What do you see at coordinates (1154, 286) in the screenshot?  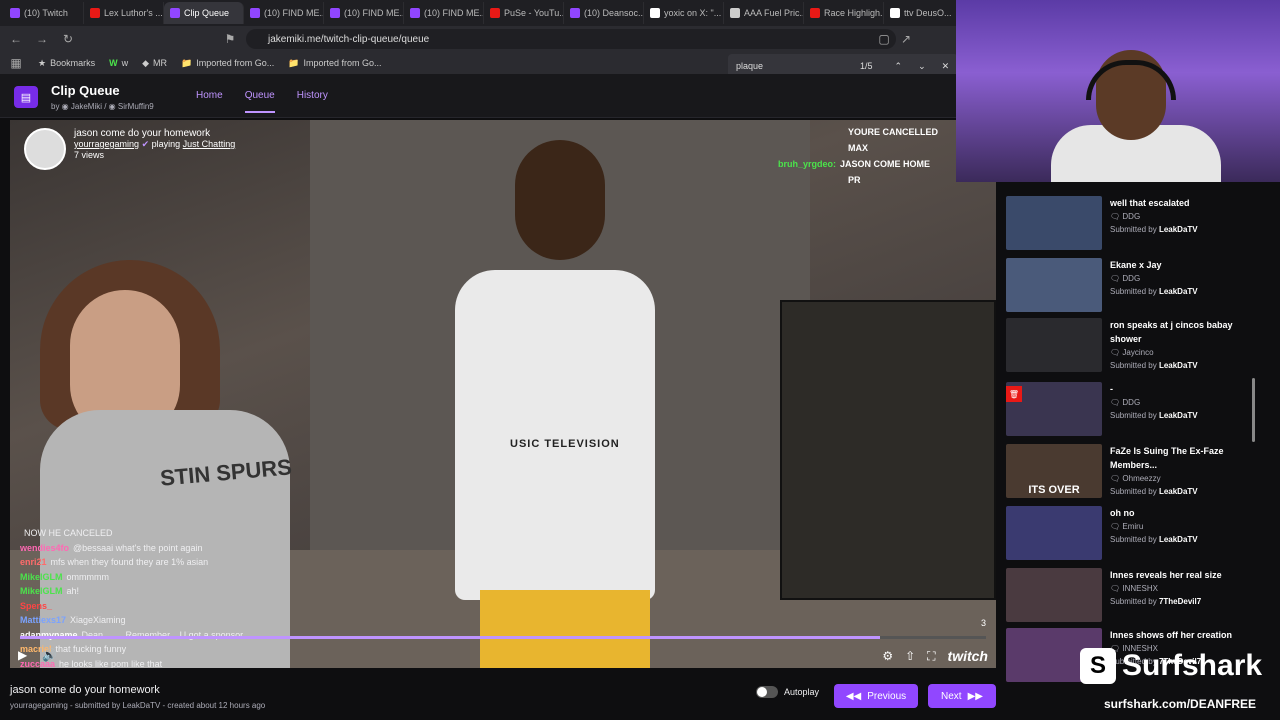 I see `queue-item-info: Ekane x Jay 🗨 DDG Submitted by LeakDaTV` at bounding box center [1154, 286].